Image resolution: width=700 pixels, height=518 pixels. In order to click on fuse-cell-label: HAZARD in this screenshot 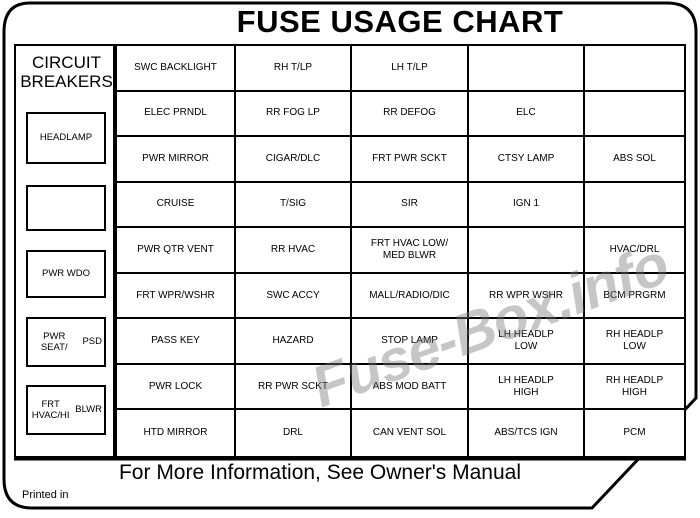, I will do `click(293, 341)`.